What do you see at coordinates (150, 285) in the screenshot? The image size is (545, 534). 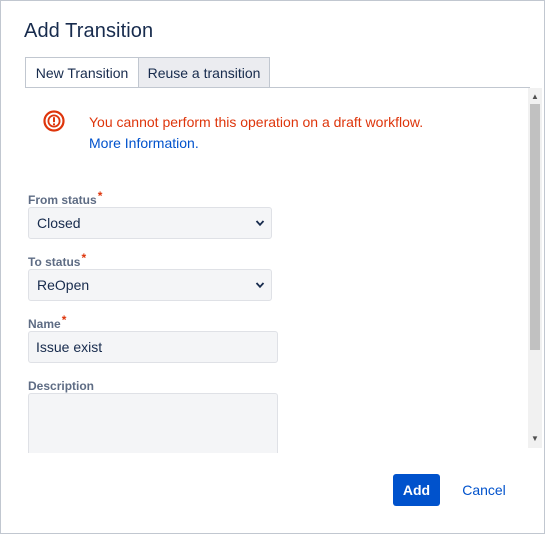 I see `to-status-select: ReOpen` at bounding box center [150, 285].